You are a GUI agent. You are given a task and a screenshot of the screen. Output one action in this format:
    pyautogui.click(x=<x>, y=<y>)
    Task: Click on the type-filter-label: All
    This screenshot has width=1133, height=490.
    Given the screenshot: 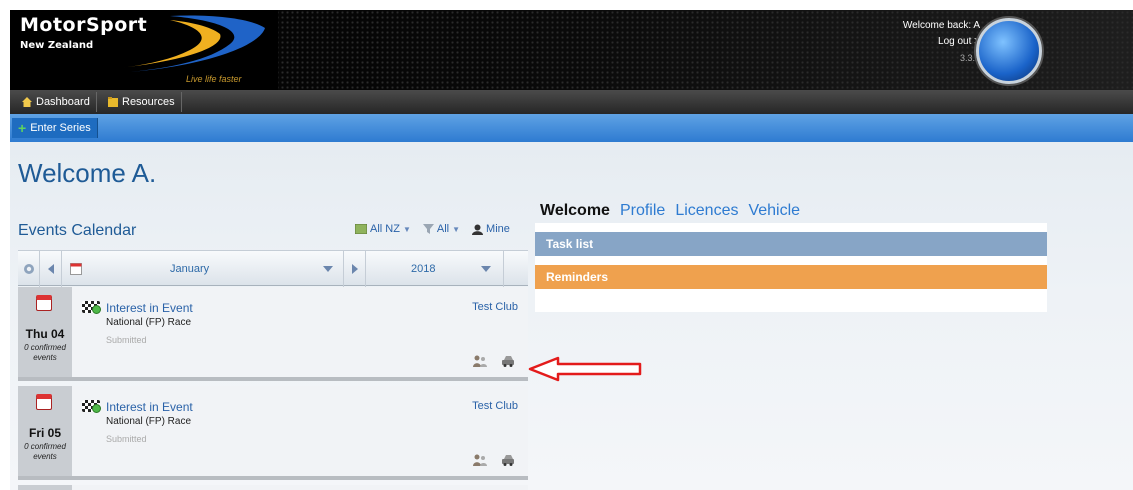 What is the action you would take?
    pyautogui.click(x=443, y=229)
    